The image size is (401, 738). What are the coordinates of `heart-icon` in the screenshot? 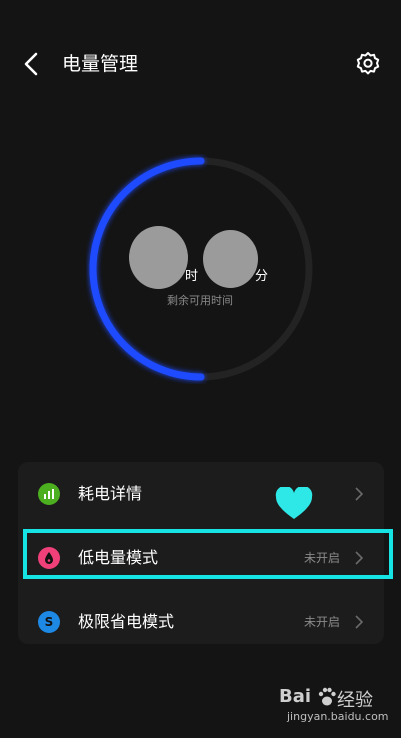 It's located at (294, 503).